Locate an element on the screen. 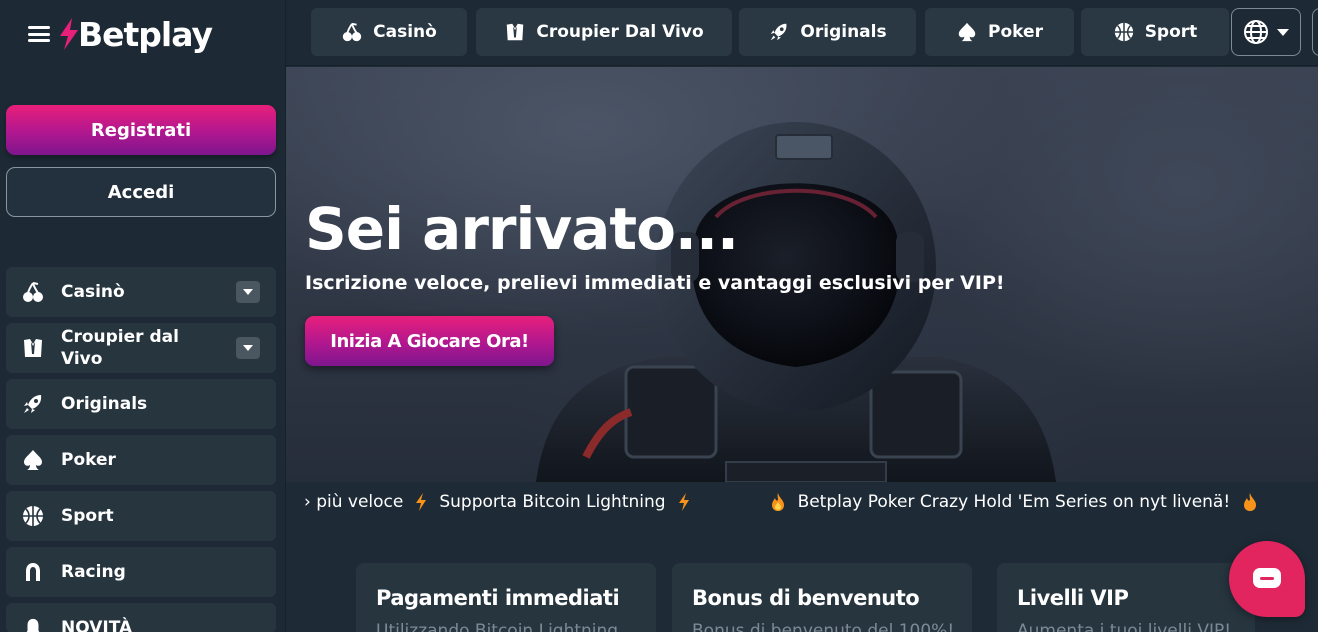 This screenshot has height=632, width=1318. feature-description: Aumenta i tuoi livelli VIP! is located at coordinates (1124, 626).